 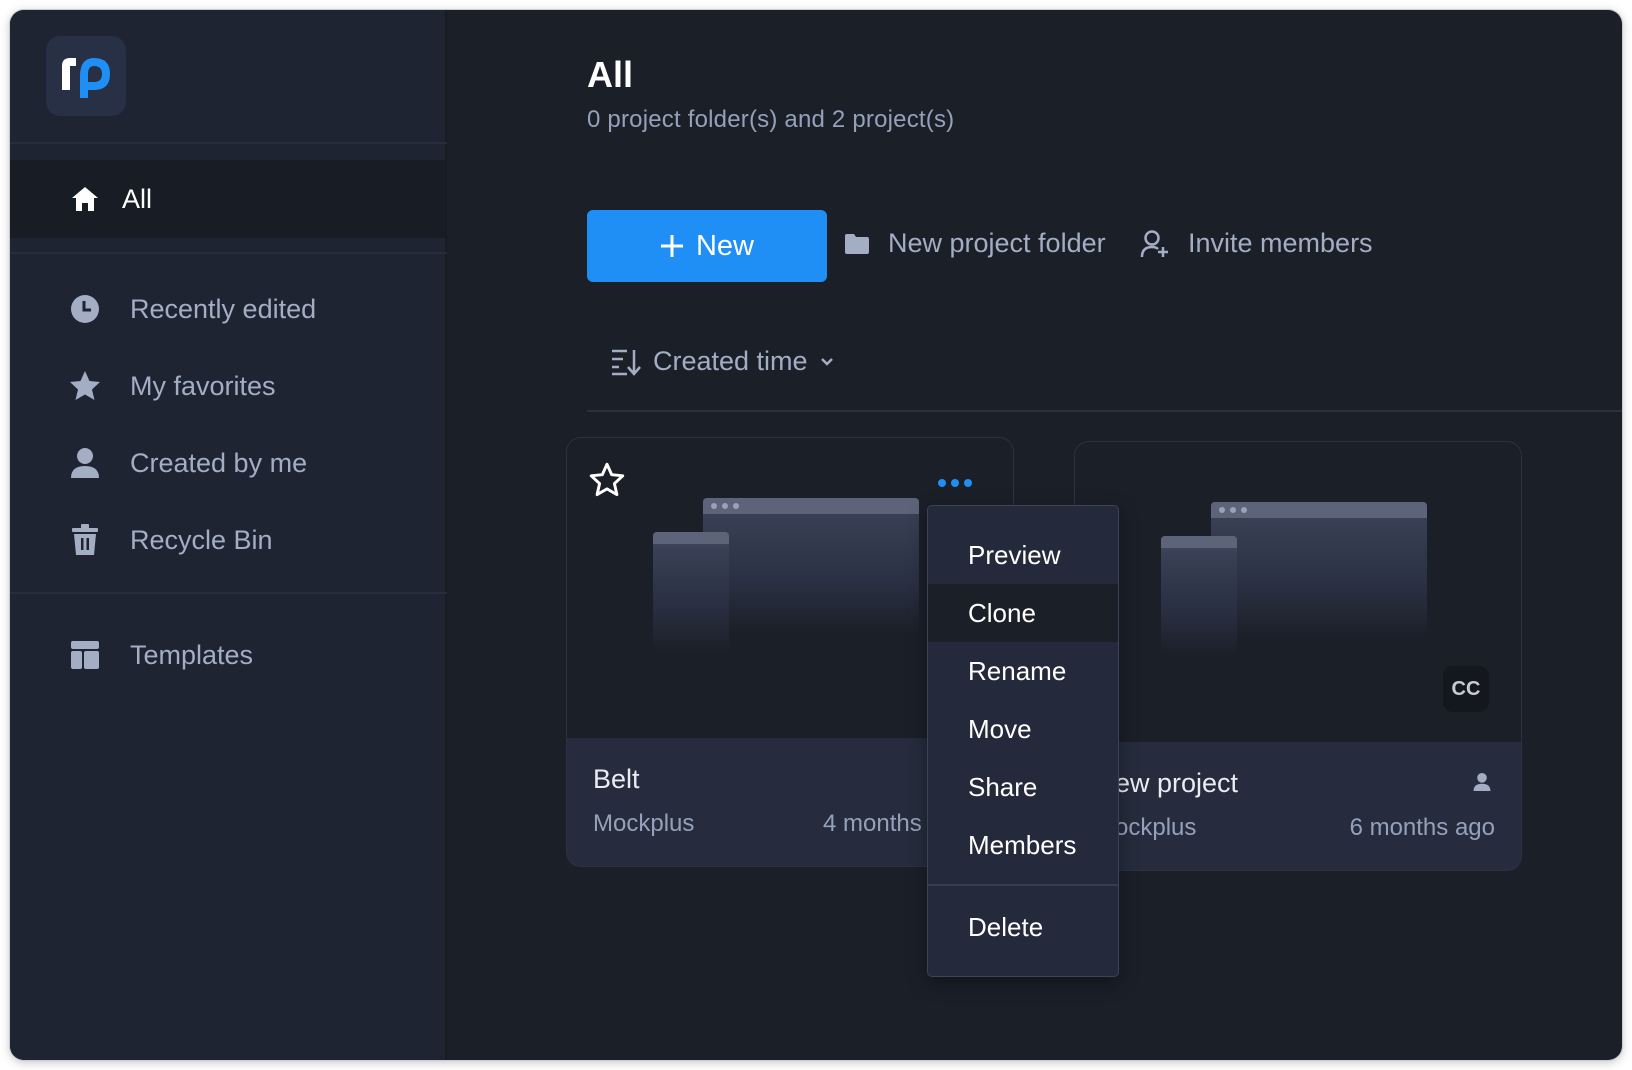 What do you see at coordinates (1023, 787) in the screenshot?
I see `menu-item-share: Share` at bounding box center [1023, 787].